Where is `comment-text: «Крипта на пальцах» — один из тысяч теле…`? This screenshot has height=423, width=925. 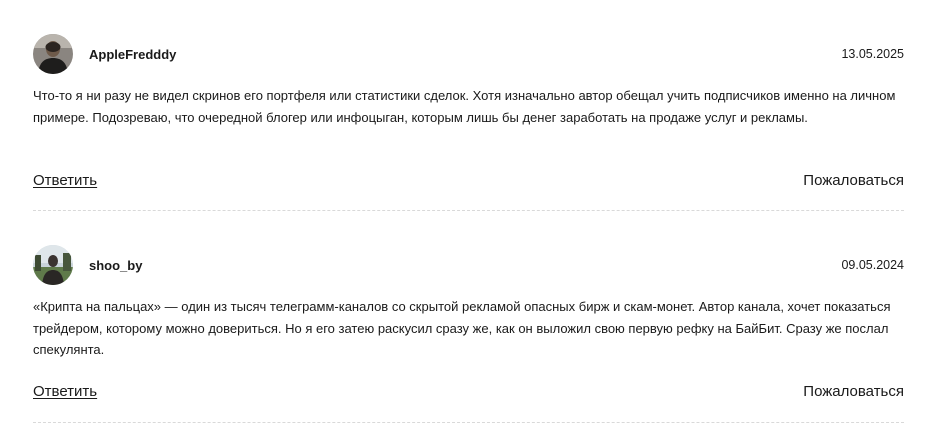 comment-text: «Крипта на пальцах» — один из тысяч теле… is located at coordinates (462, 328).